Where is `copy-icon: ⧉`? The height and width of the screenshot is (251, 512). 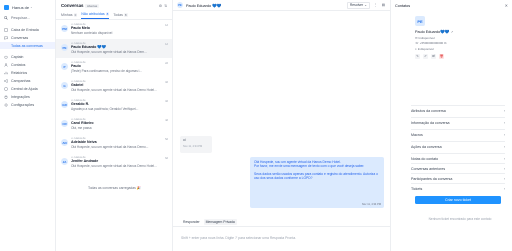
copy-icon: ⧉ is located at coordinates (445, 43).